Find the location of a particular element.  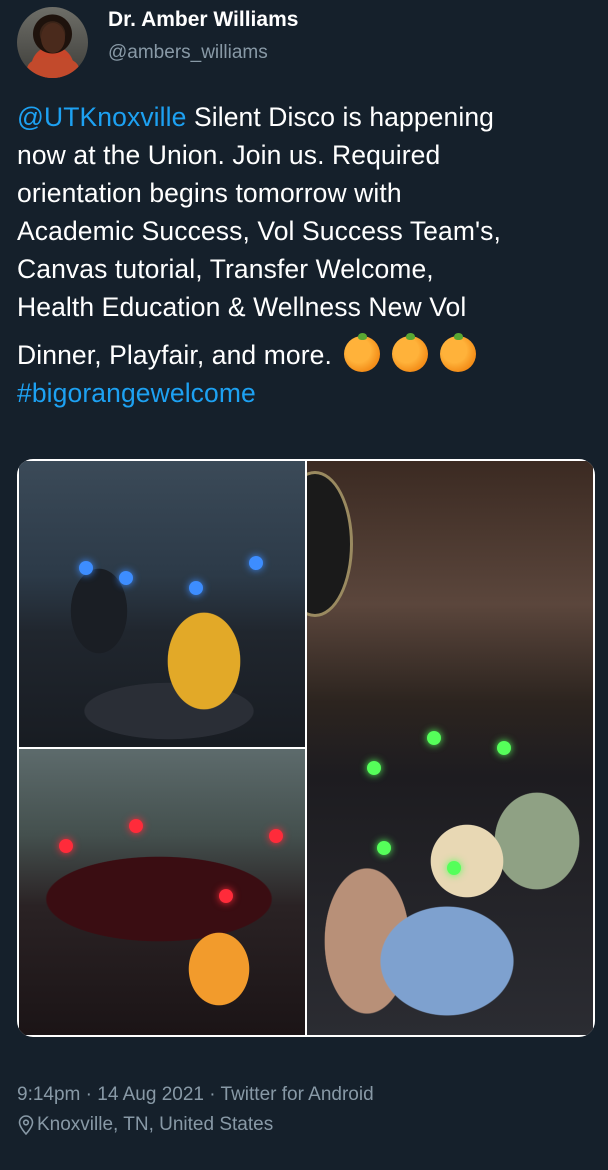

author-handle: @ambers_williams is located at coordinates (188, 53).